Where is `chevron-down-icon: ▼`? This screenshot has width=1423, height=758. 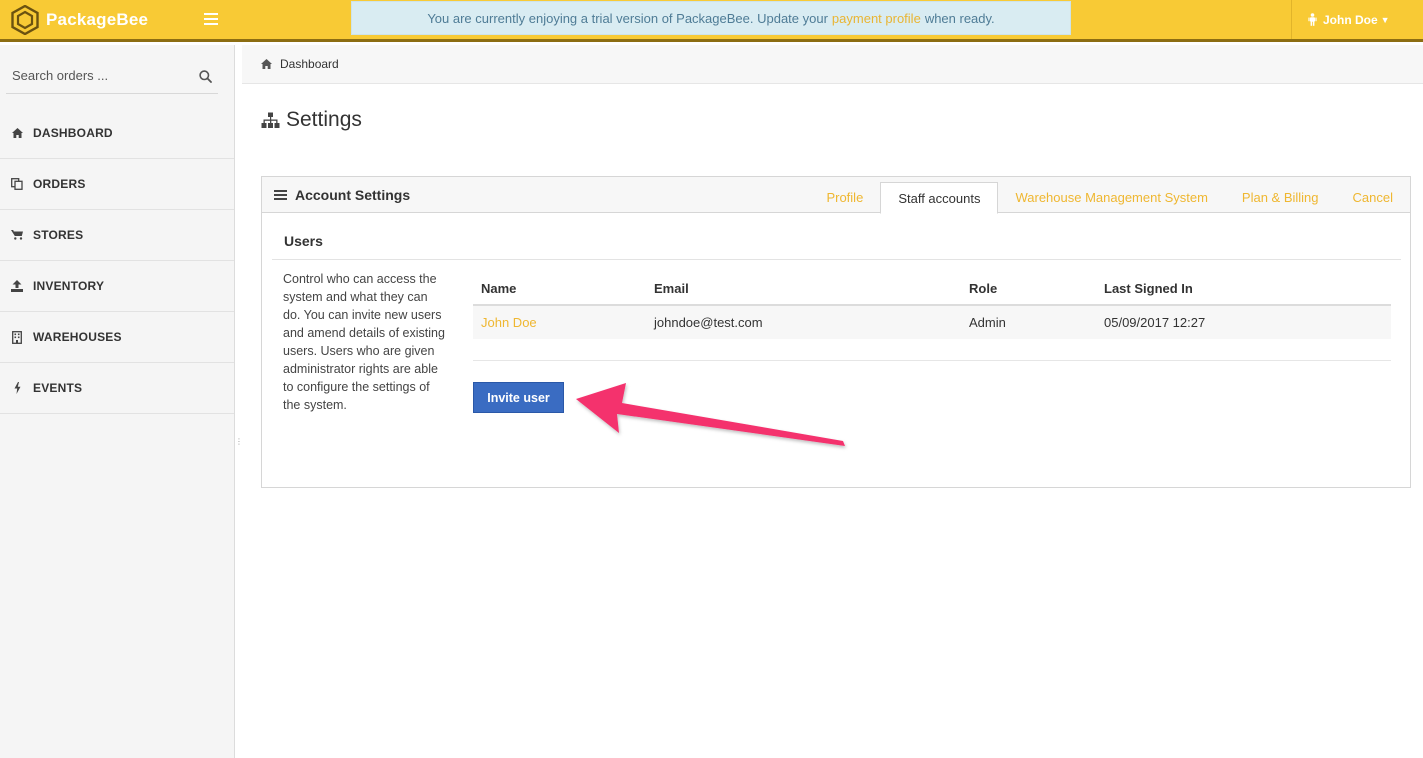
chevron-down-icon: ▼ is located at coordinates (1385, 19).